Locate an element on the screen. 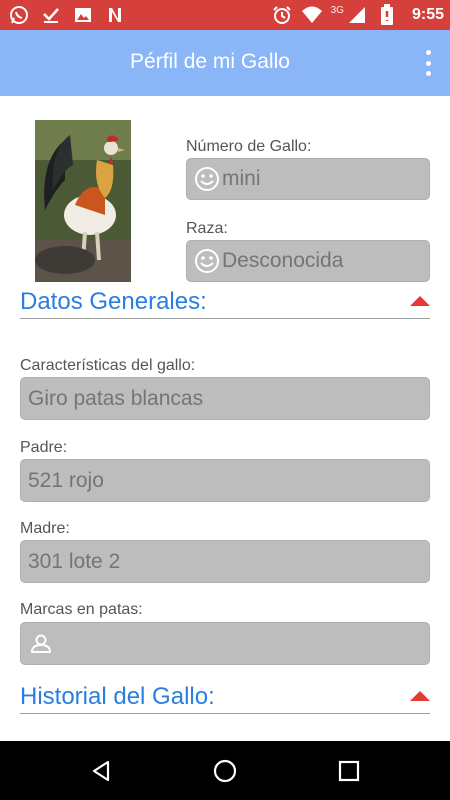  section-history-header: Historial del Gallo: is located at coordinates (225, 698).